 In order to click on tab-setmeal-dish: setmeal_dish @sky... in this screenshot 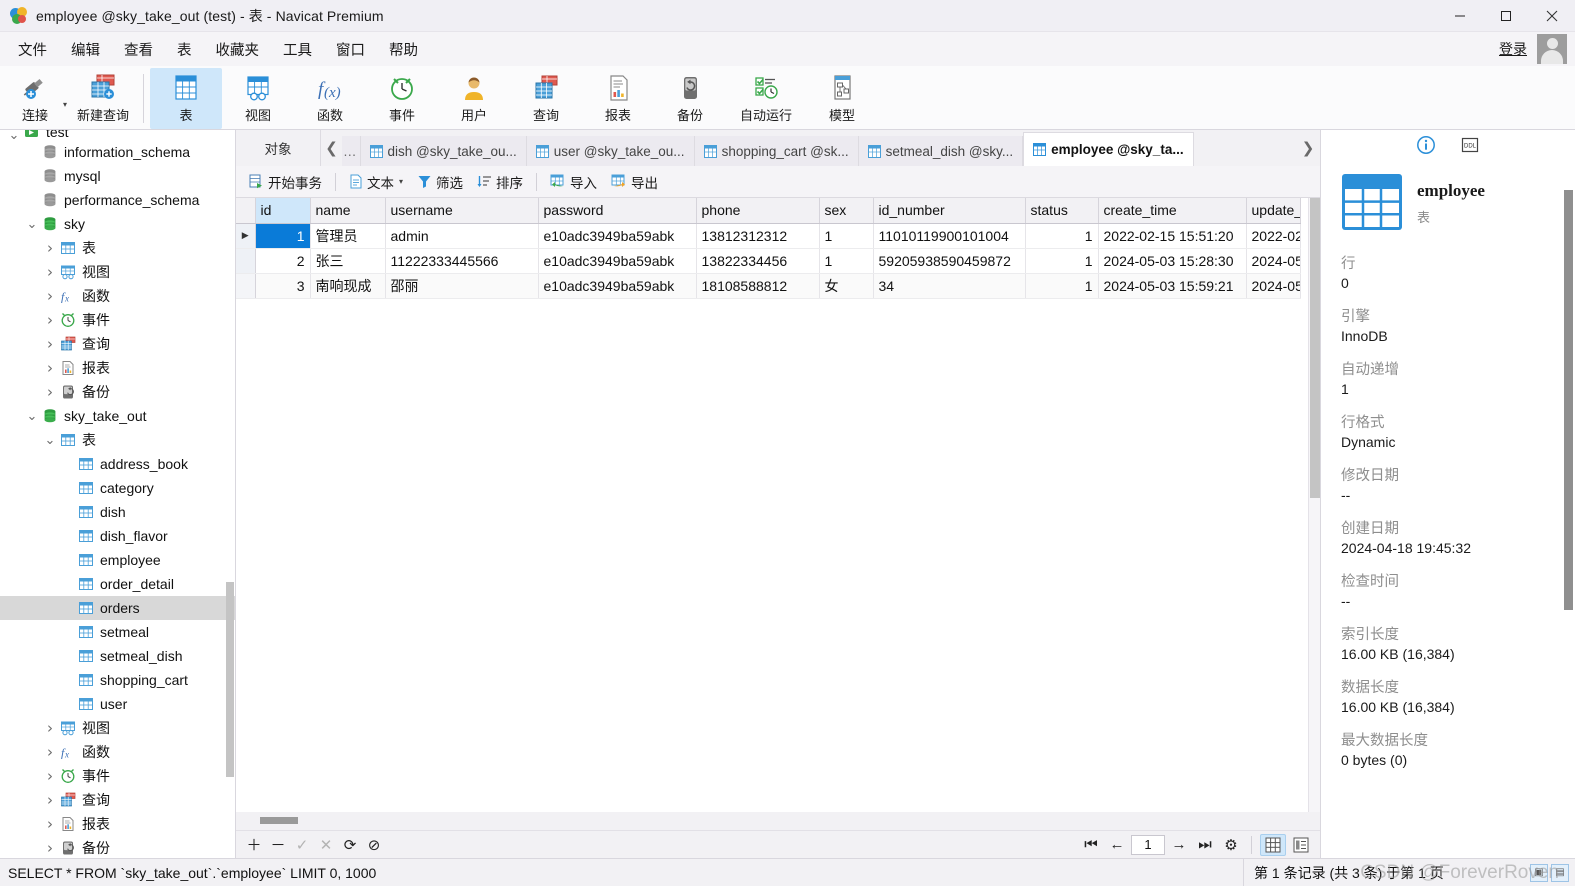, I will do `click(941, 151)`.